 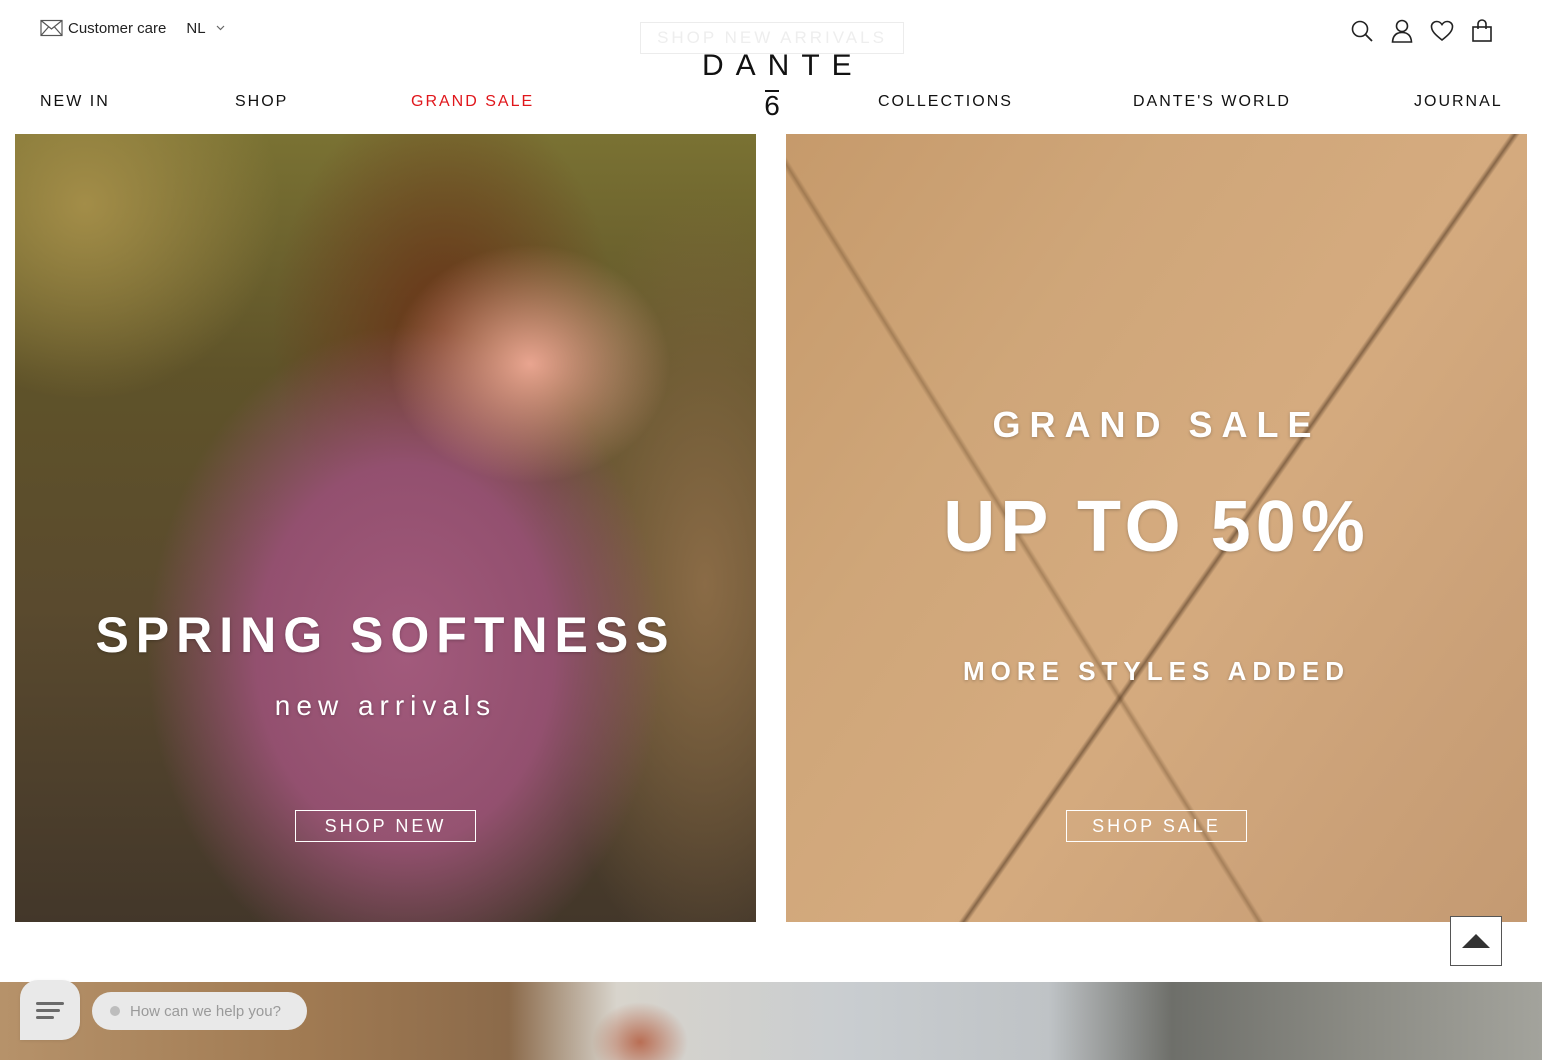 I want to click on chat-menu-icon, so click(x=50, y=1010).